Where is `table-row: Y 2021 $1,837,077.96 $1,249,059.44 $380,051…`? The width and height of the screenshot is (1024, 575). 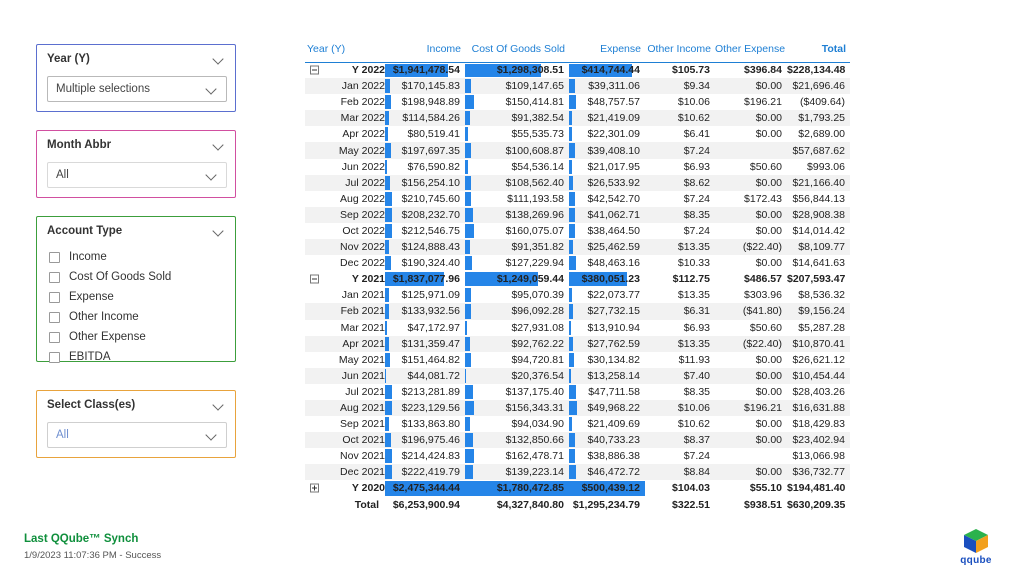 table-row: Y 2021 $1,837,077.96 $1,249,059.44 $380,051… is located at coordinates (577, 279).